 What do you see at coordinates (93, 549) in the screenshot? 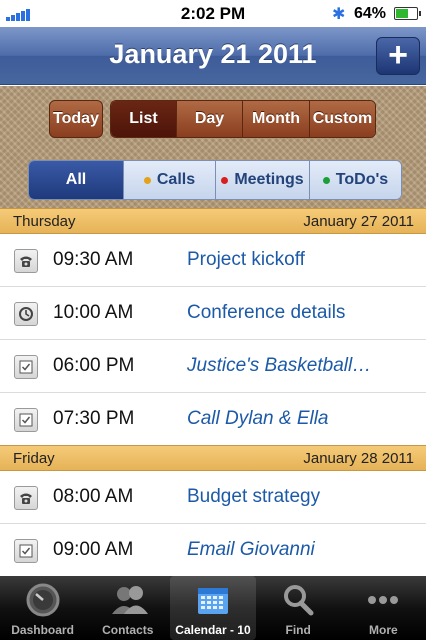
I see `event-time: 09:00 AM` at bounding box center [93, 549].